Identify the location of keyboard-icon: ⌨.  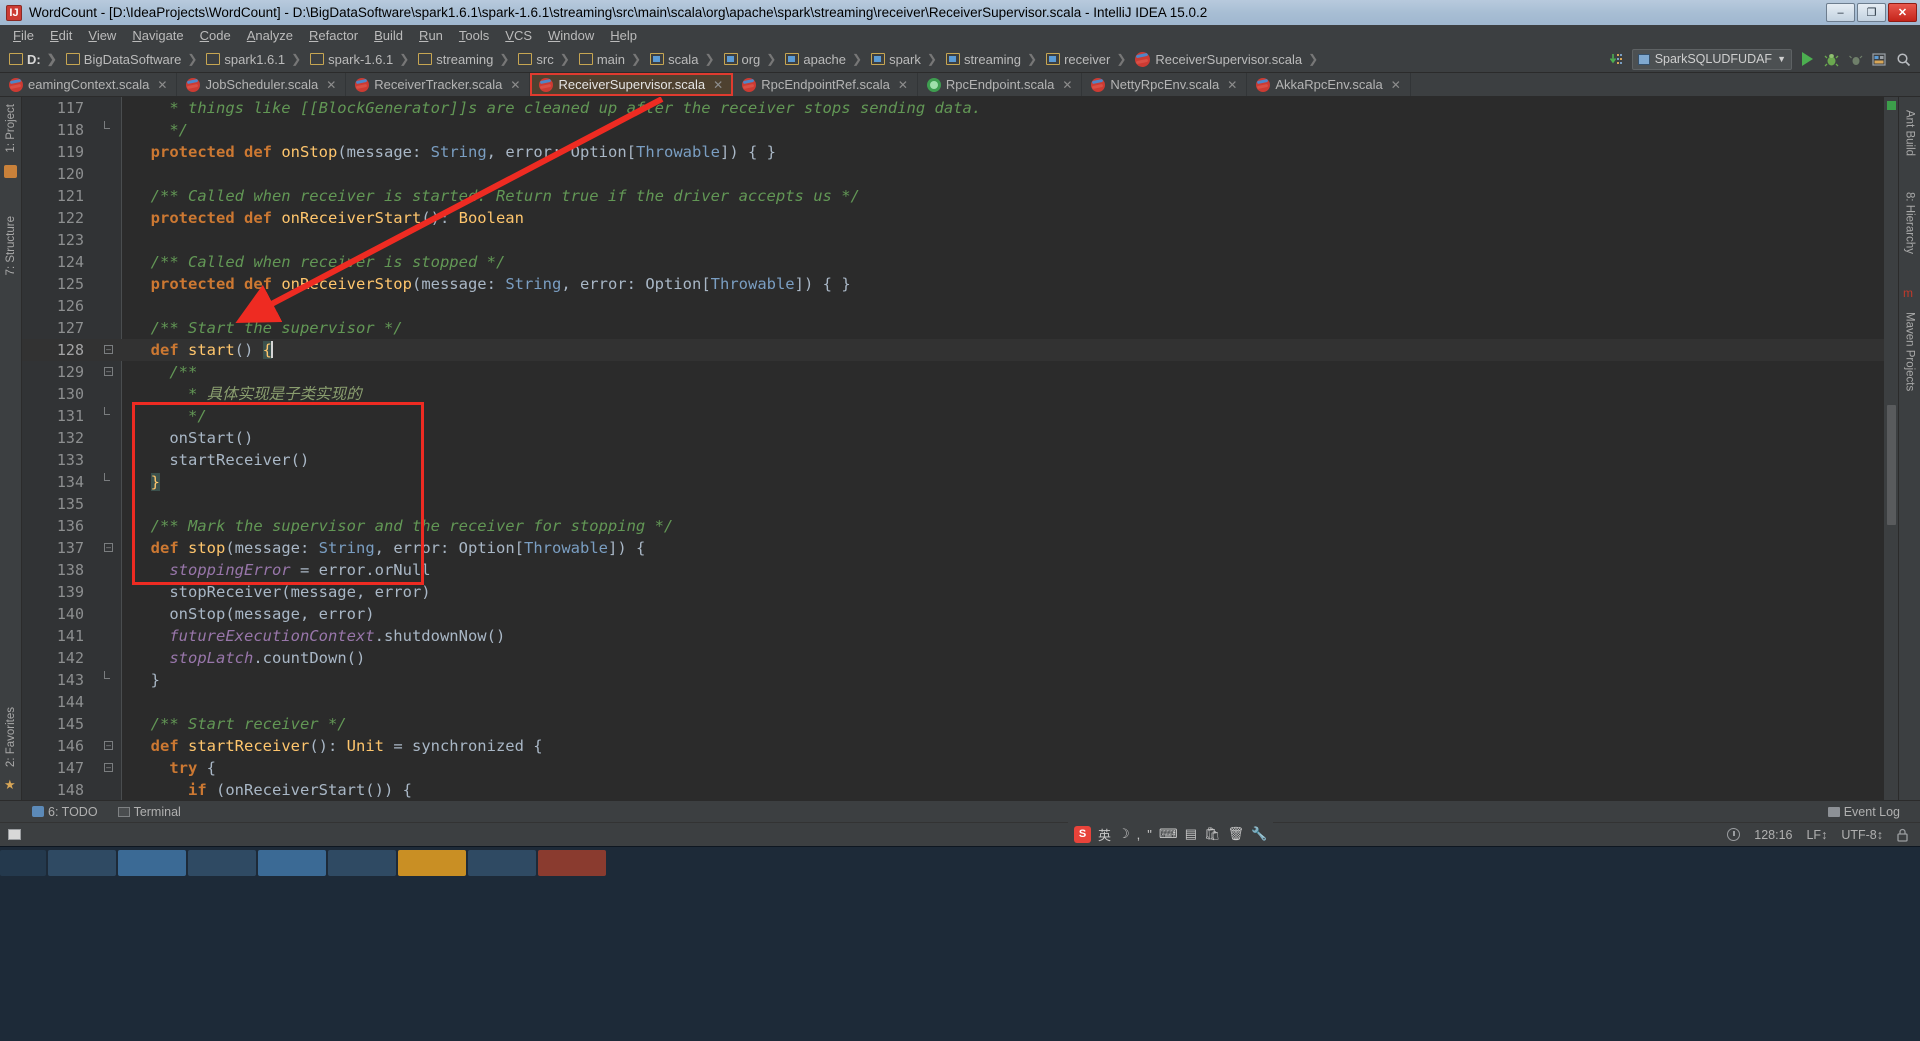
(1168, 834).